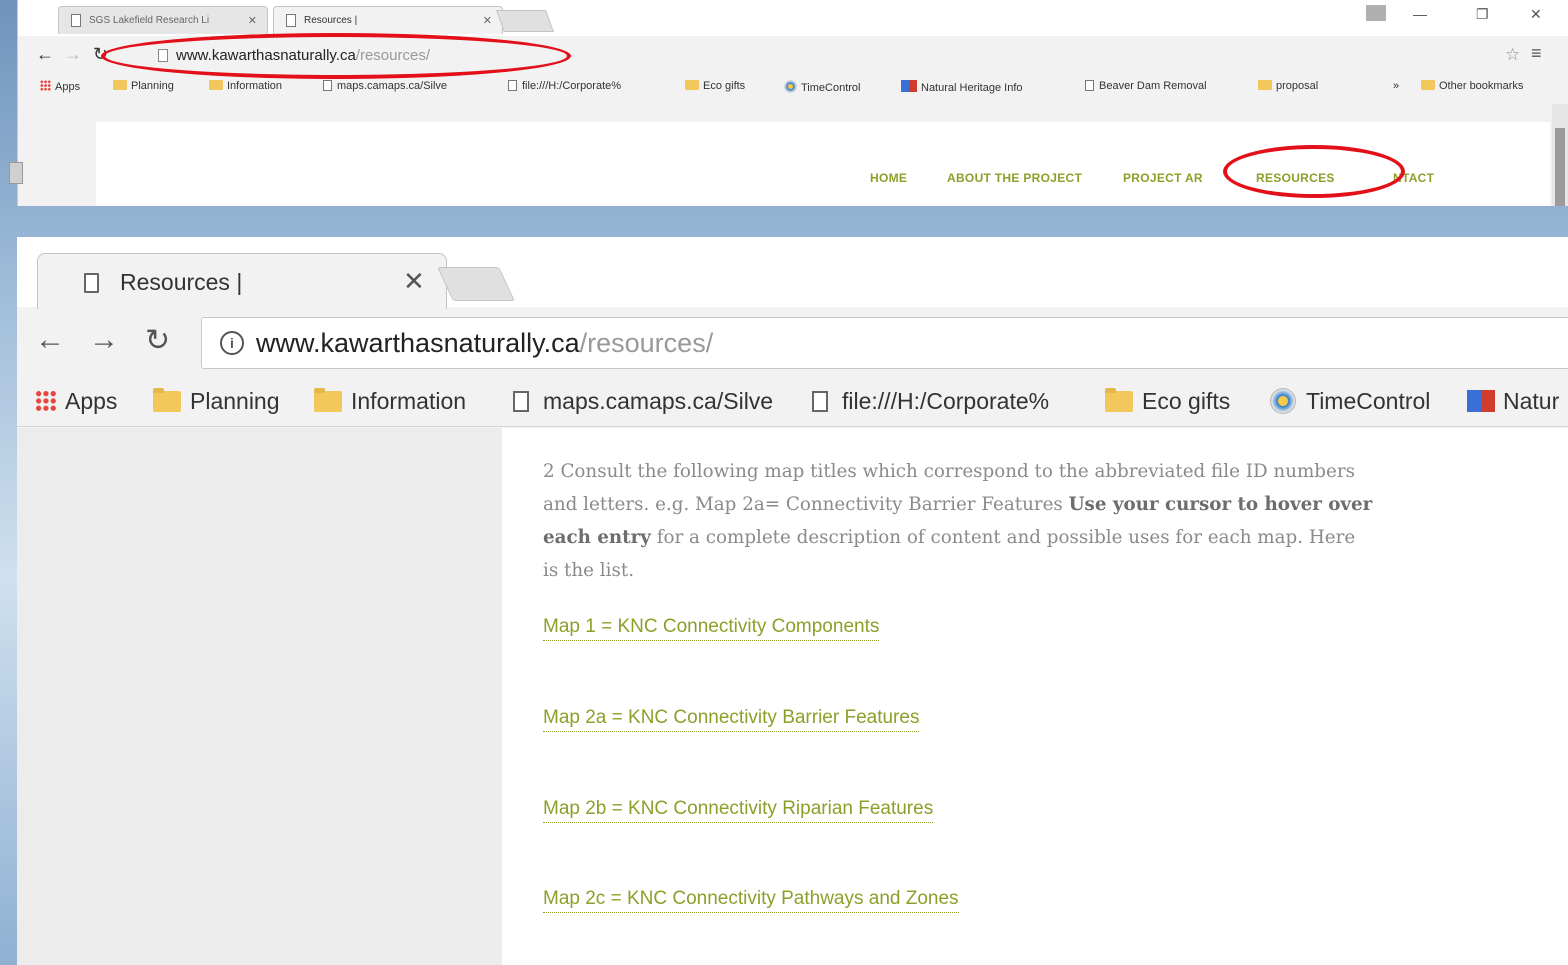 This screenshot has width=1568, height=965. Describe the element at coordinates (646, 343) in the screenshot. I see `address-path: /resources/` at that location.